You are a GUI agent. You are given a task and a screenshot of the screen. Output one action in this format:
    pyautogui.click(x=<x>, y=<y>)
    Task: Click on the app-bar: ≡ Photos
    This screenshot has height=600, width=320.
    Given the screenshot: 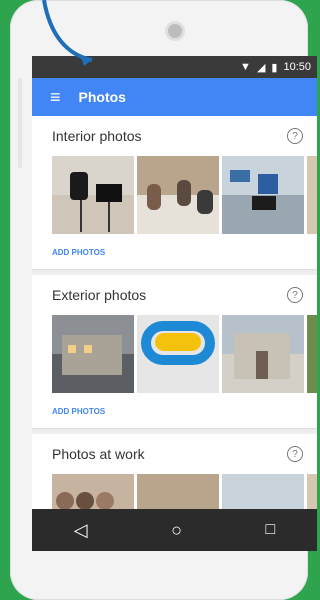 What is the action you would take?
    pyautogui.click(x=174, y=97)
    